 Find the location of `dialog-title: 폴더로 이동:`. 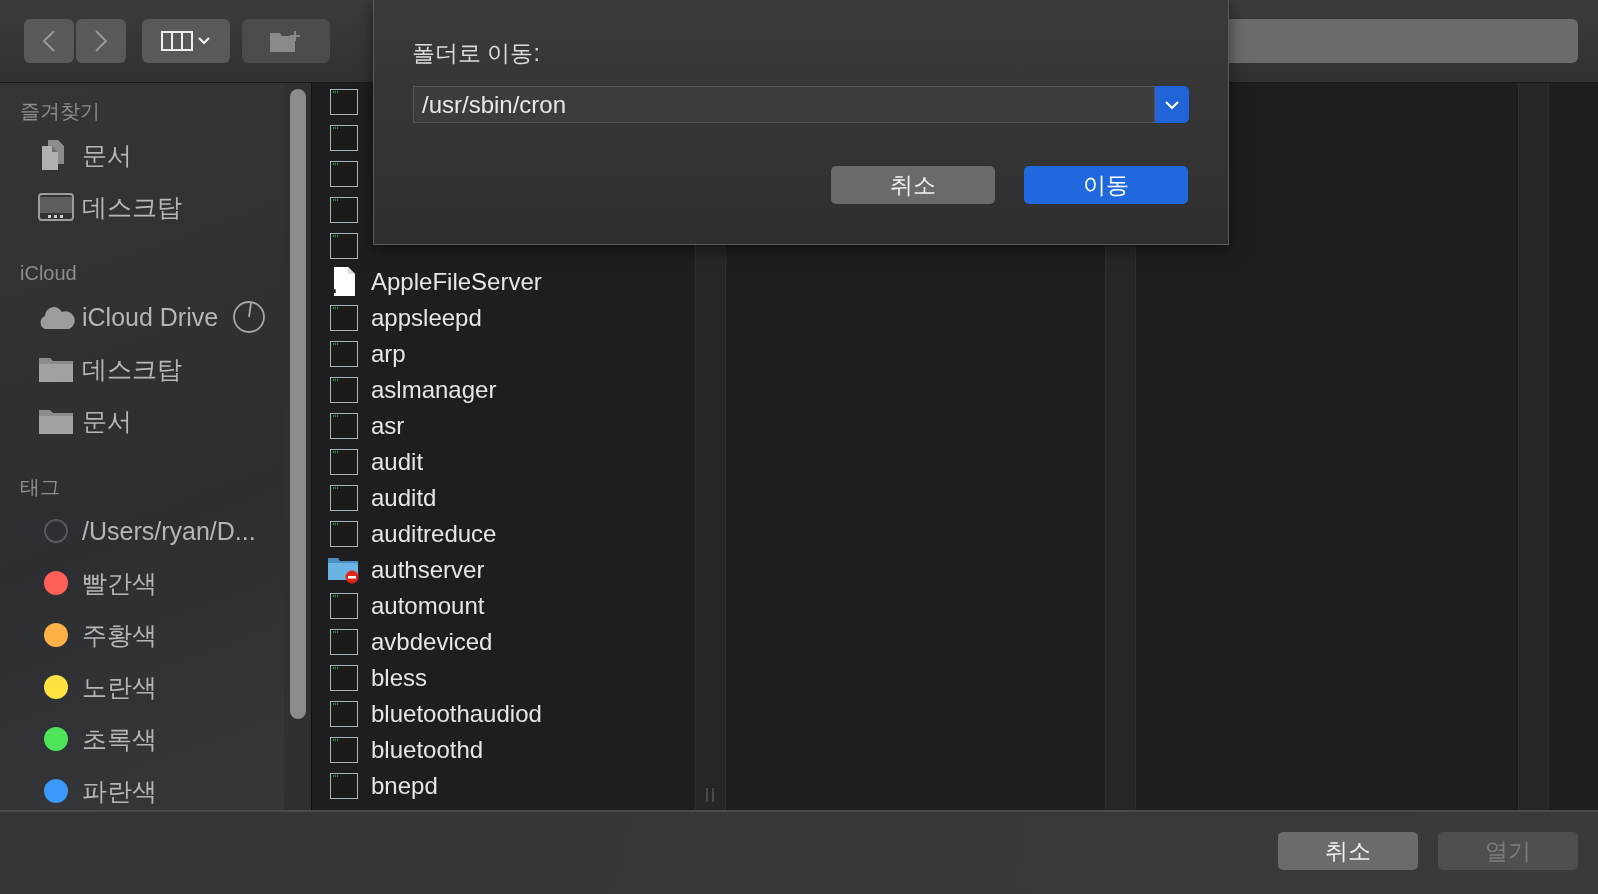

dialog-title: 폴더로 이동: is located at coordinates (476, 53).